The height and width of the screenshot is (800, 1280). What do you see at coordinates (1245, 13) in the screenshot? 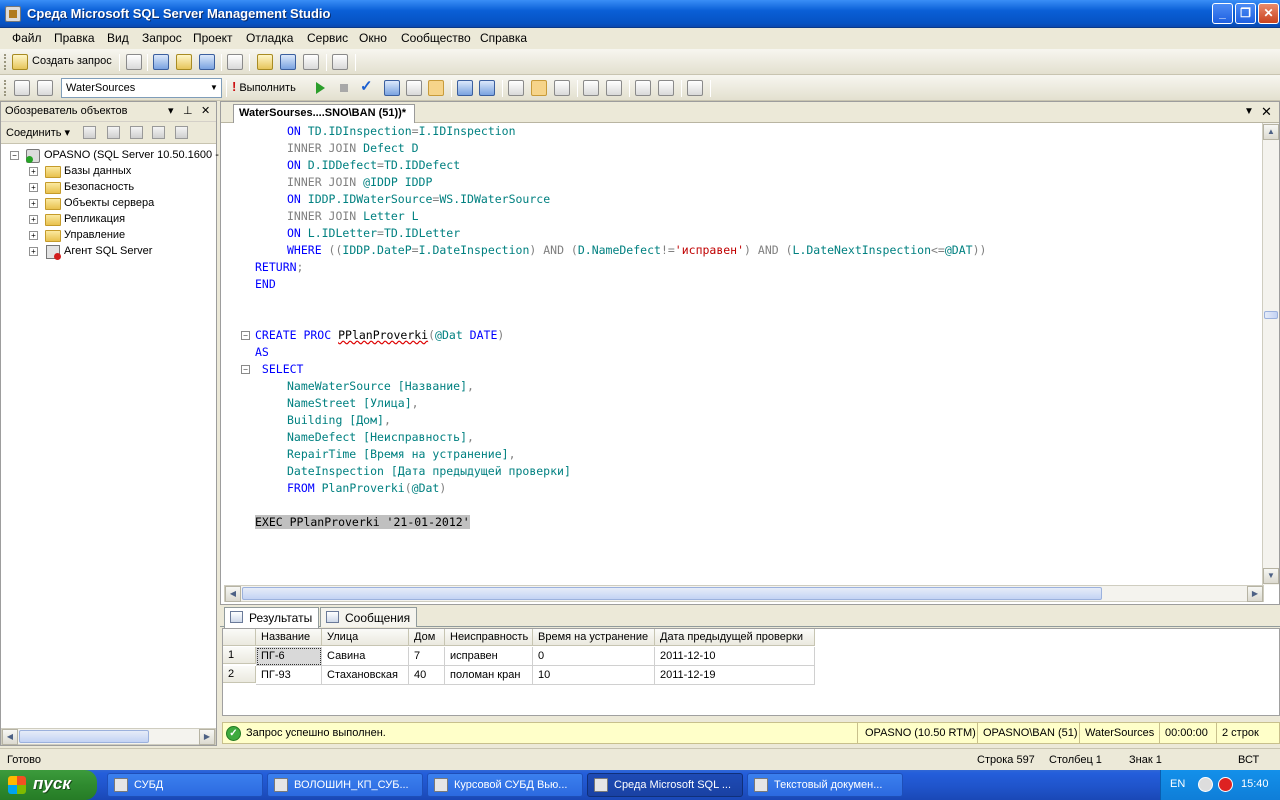
I see `maximize-button: ❐` at bounding box center [1245, 13].